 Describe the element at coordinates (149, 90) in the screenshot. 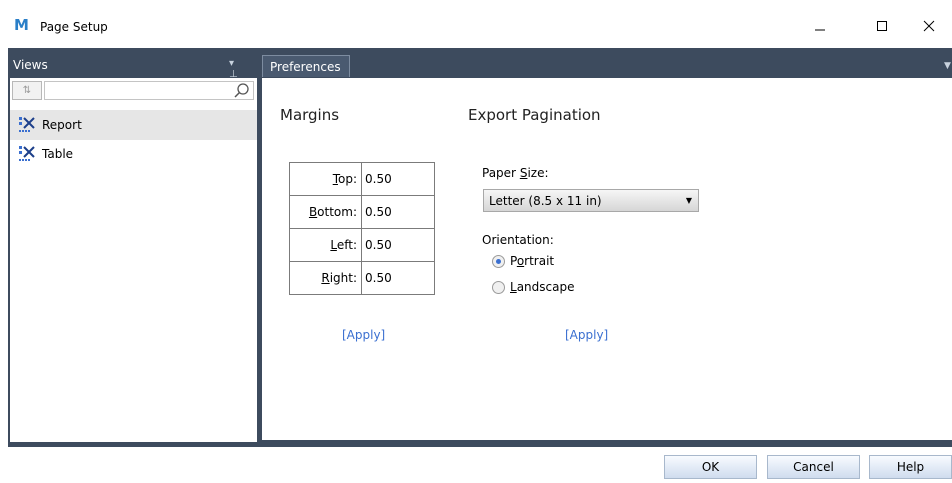

I see `views-filter-input` at that location.